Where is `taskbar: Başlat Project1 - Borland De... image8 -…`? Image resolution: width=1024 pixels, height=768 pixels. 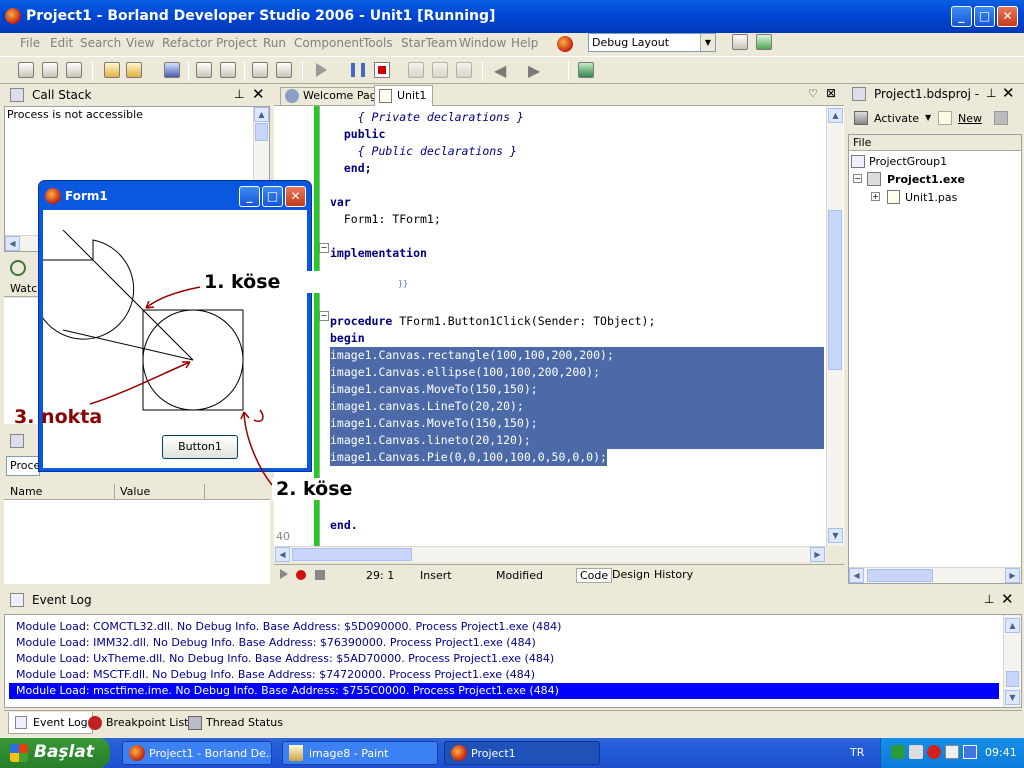 taskbar: Başlat Project1 - Borland De... image8 -… is located at coordinates (512, 753).